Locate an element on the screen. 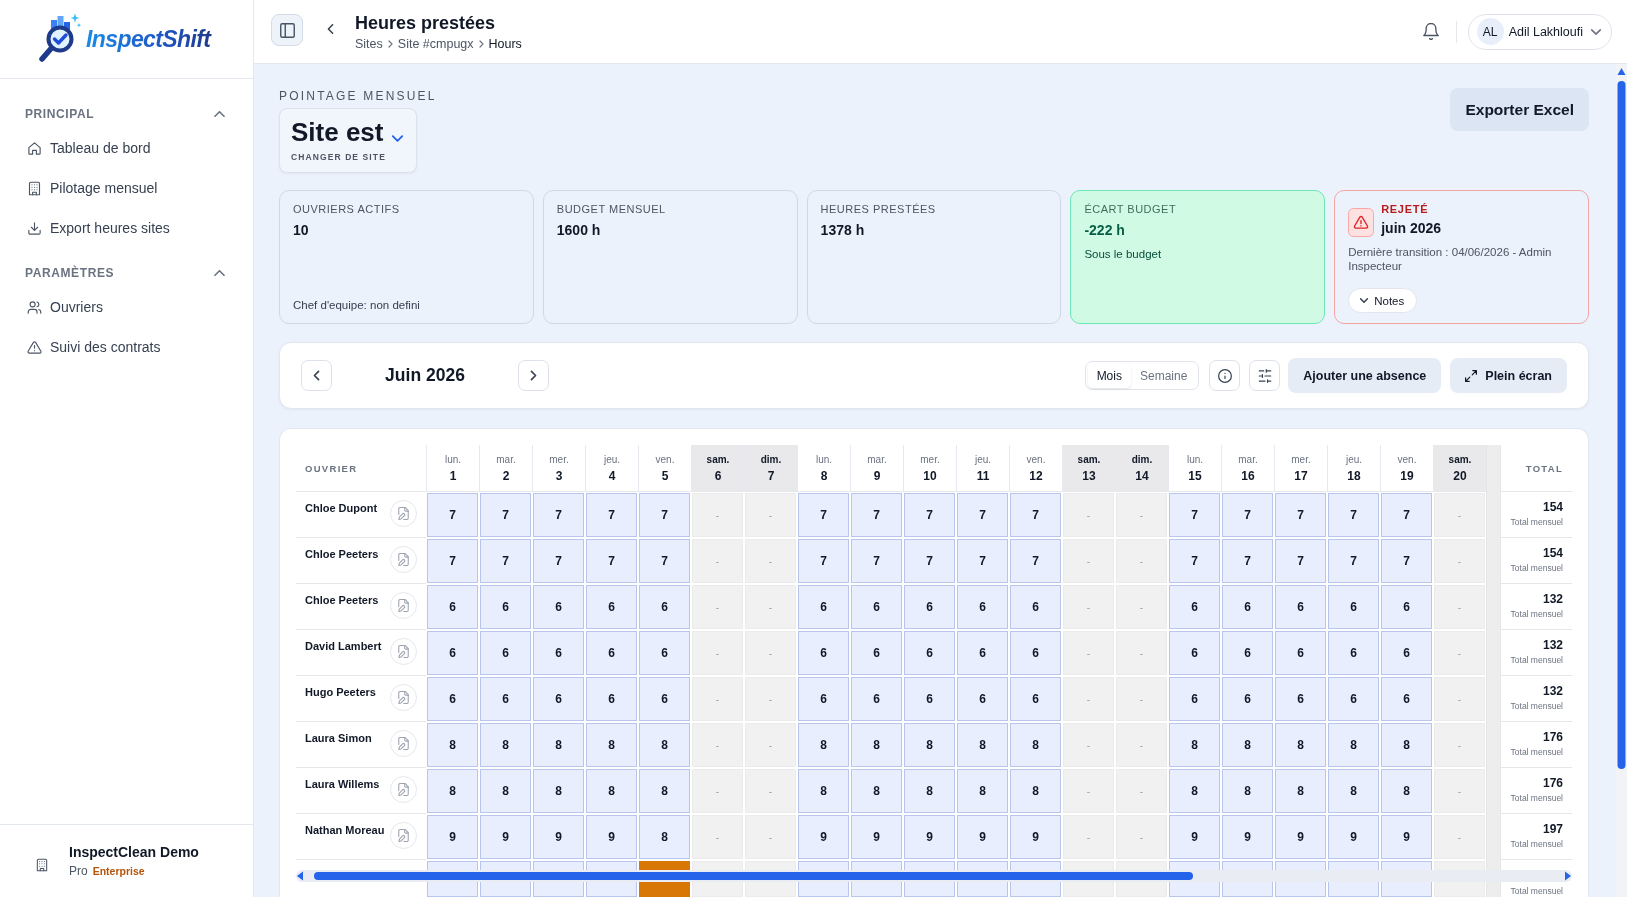  breadcrumb-link: Site #cmpugx is located at coordinates (435, 43).